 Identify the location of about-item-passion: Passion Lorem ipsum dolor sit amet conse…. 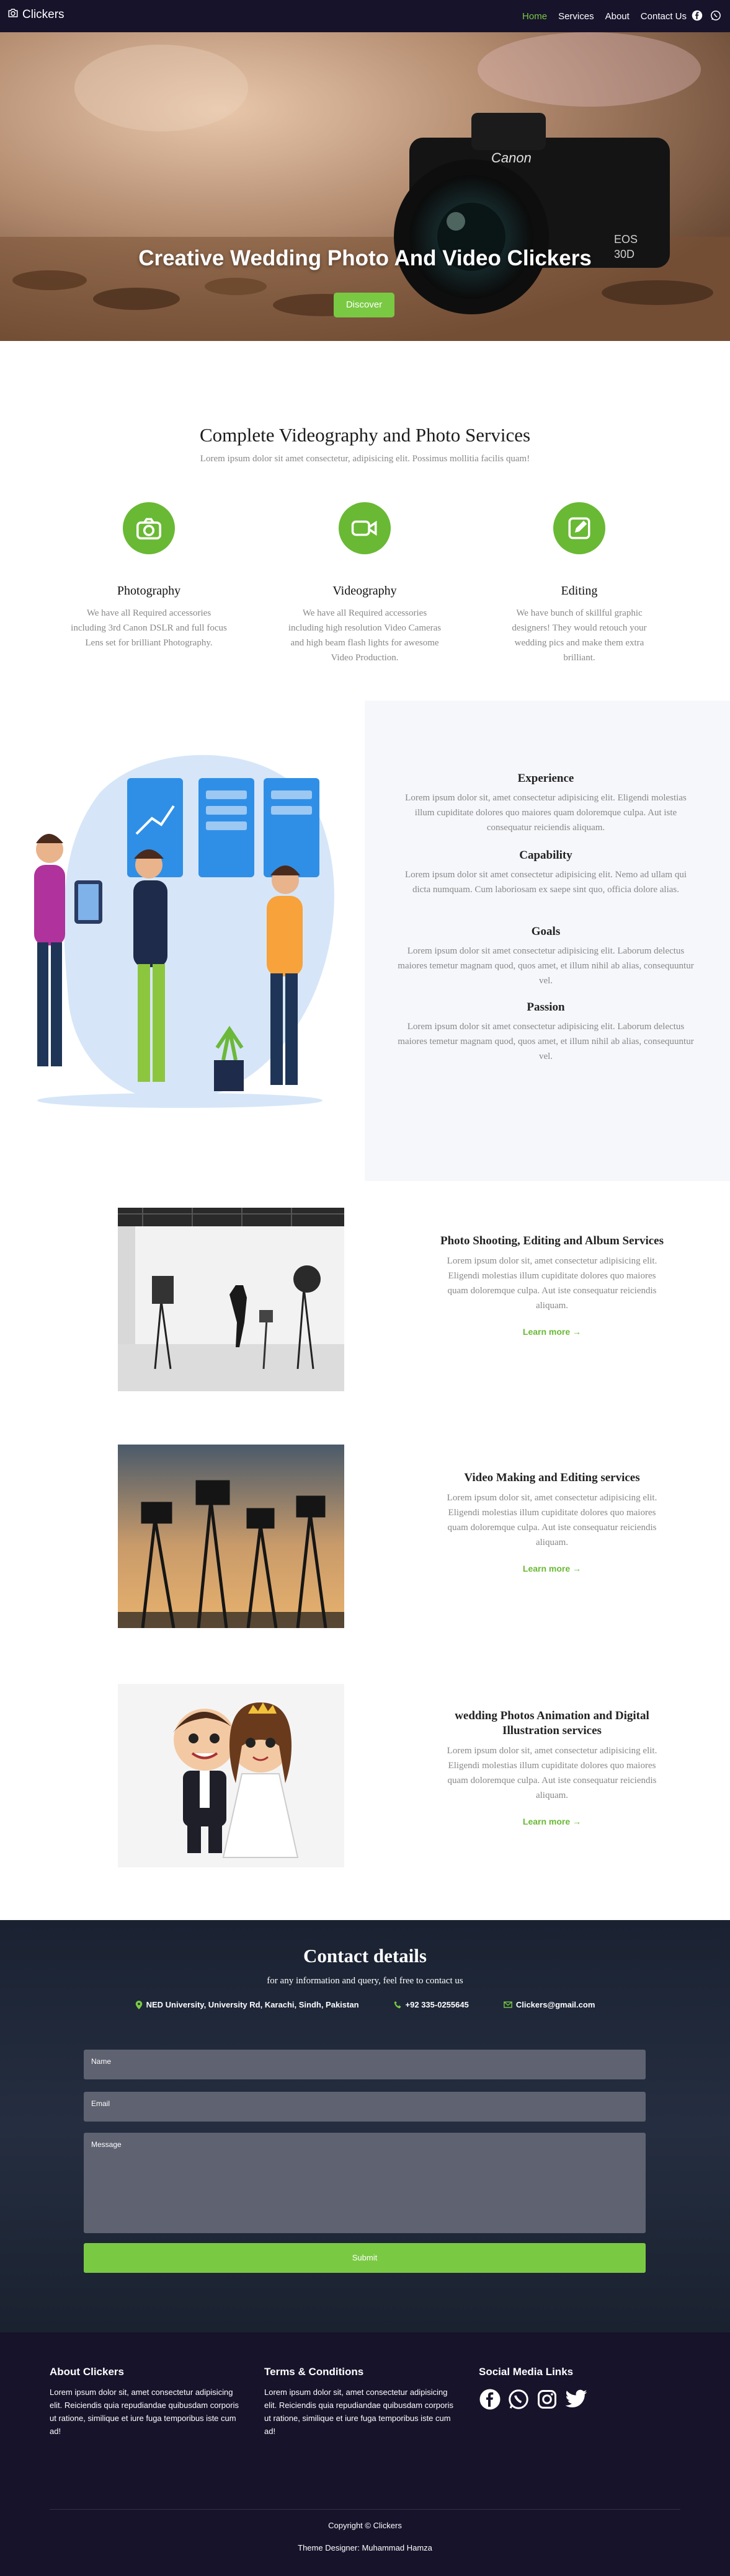
(546, 1032).